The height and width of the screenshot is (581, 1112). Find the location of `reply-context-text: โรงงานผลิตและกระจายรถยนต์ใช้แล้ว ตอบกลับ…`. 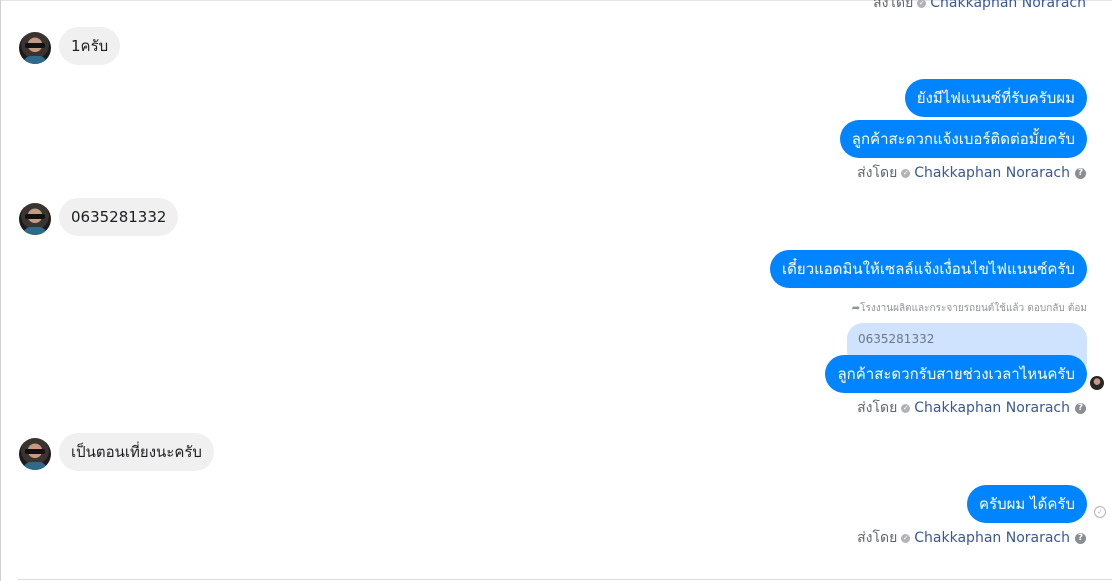

reply-context-text: โรงงานผลิตและกระจายรถยนต์ใช้แล้ว ตอบกลับ… is located at coordinates (973, 308).